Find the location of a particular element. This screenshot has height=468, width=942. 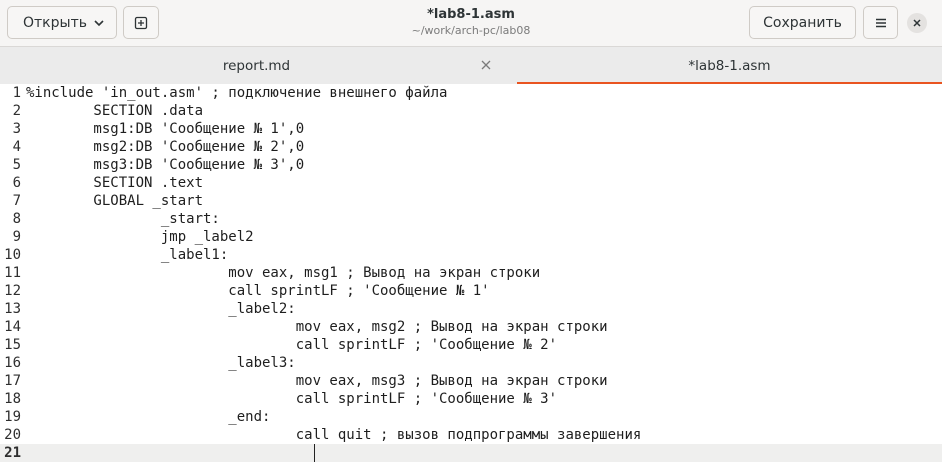

line-number: 19 is located at coordinates (12, 417).